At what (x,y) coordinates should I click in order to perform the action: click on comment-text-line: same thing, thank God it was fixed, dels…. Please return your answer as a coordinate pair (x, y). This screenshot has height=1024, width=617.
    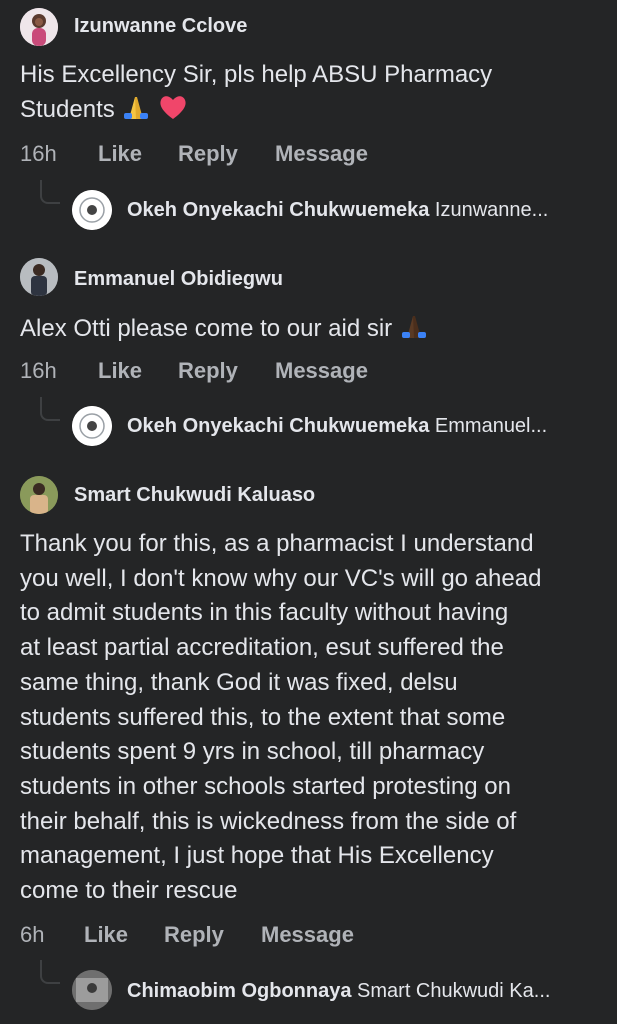
    Looking at the image, I should click on (239, 682).